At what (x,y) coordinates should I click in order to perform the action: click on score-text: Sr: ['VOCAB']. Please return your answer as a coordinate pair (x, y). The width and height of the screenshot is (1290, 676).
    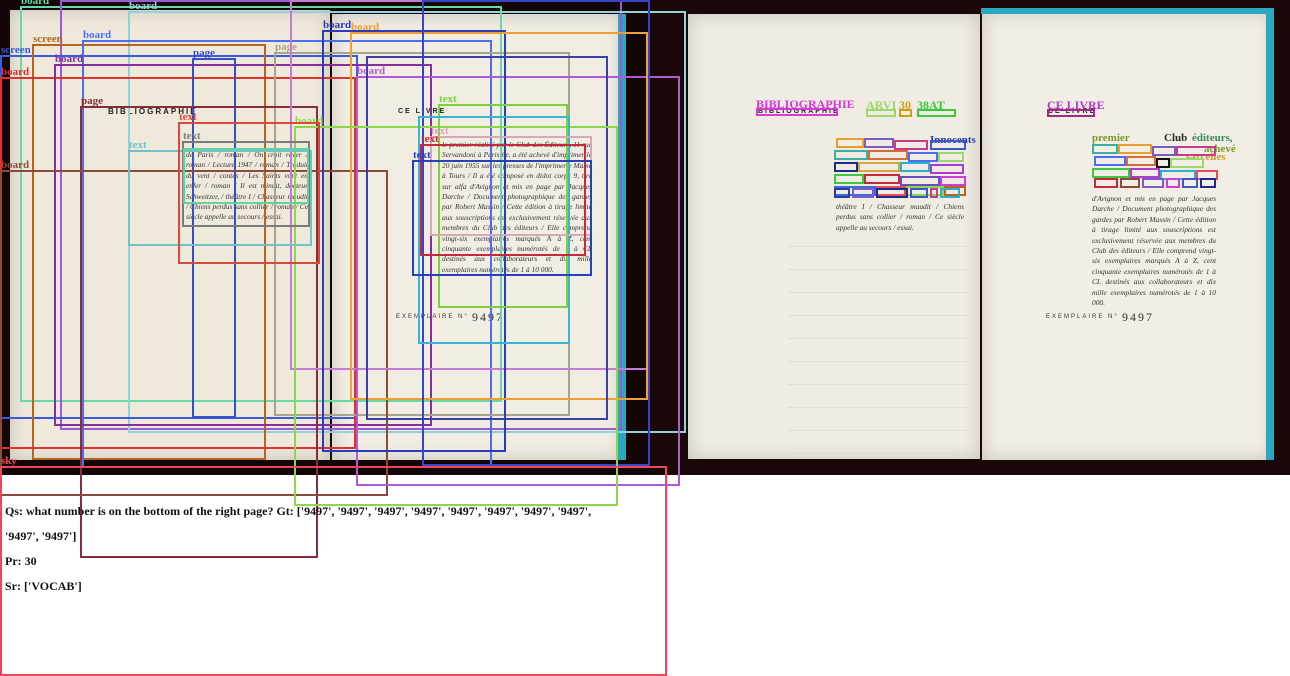
    Looking at the image, I should click on (43, 586).